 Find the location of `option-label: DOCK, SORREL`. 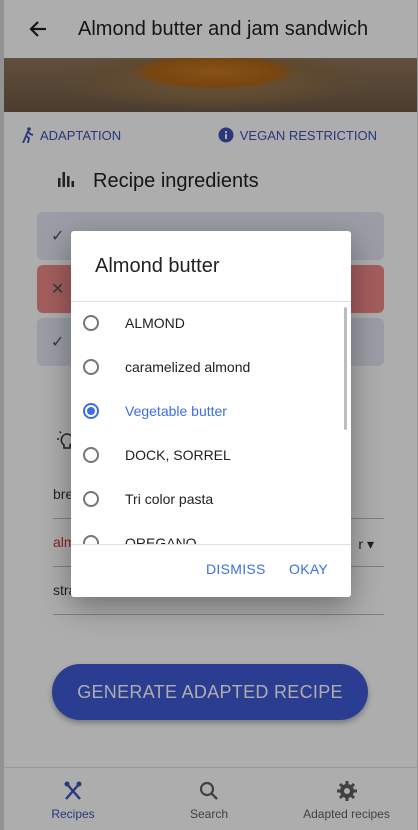

option-label: DOCK, SORREL is located at coordinates (178, 455).